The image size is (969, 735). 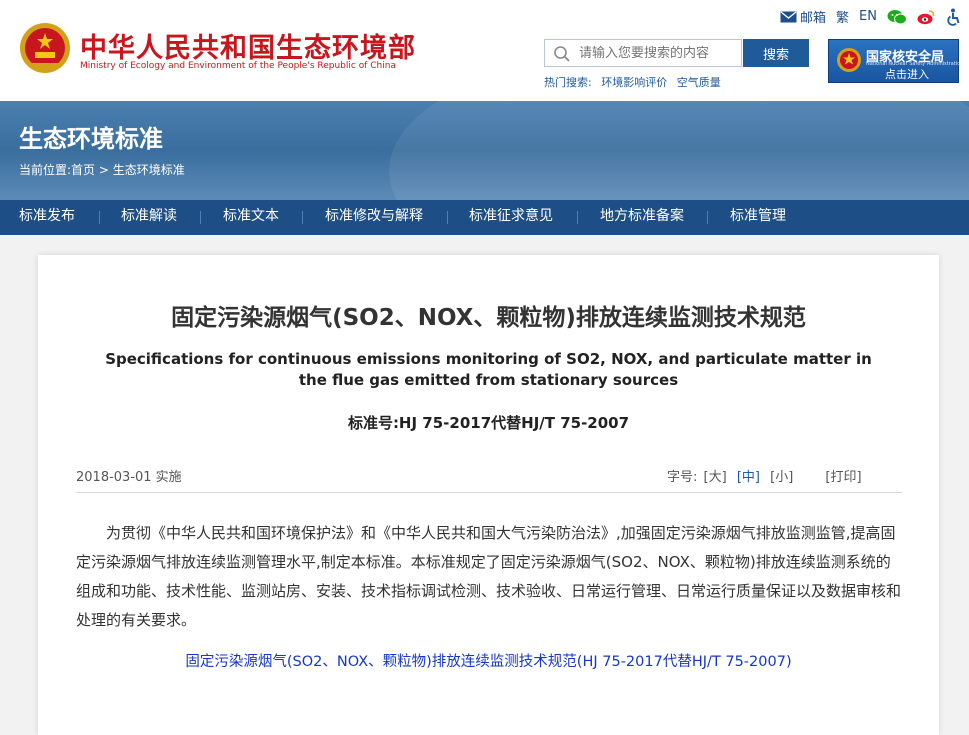 What do you see at coordinates (907, 74) in the screenshot?
I see `nnsa-action: 点击进入` at bounding box center [907, 74].